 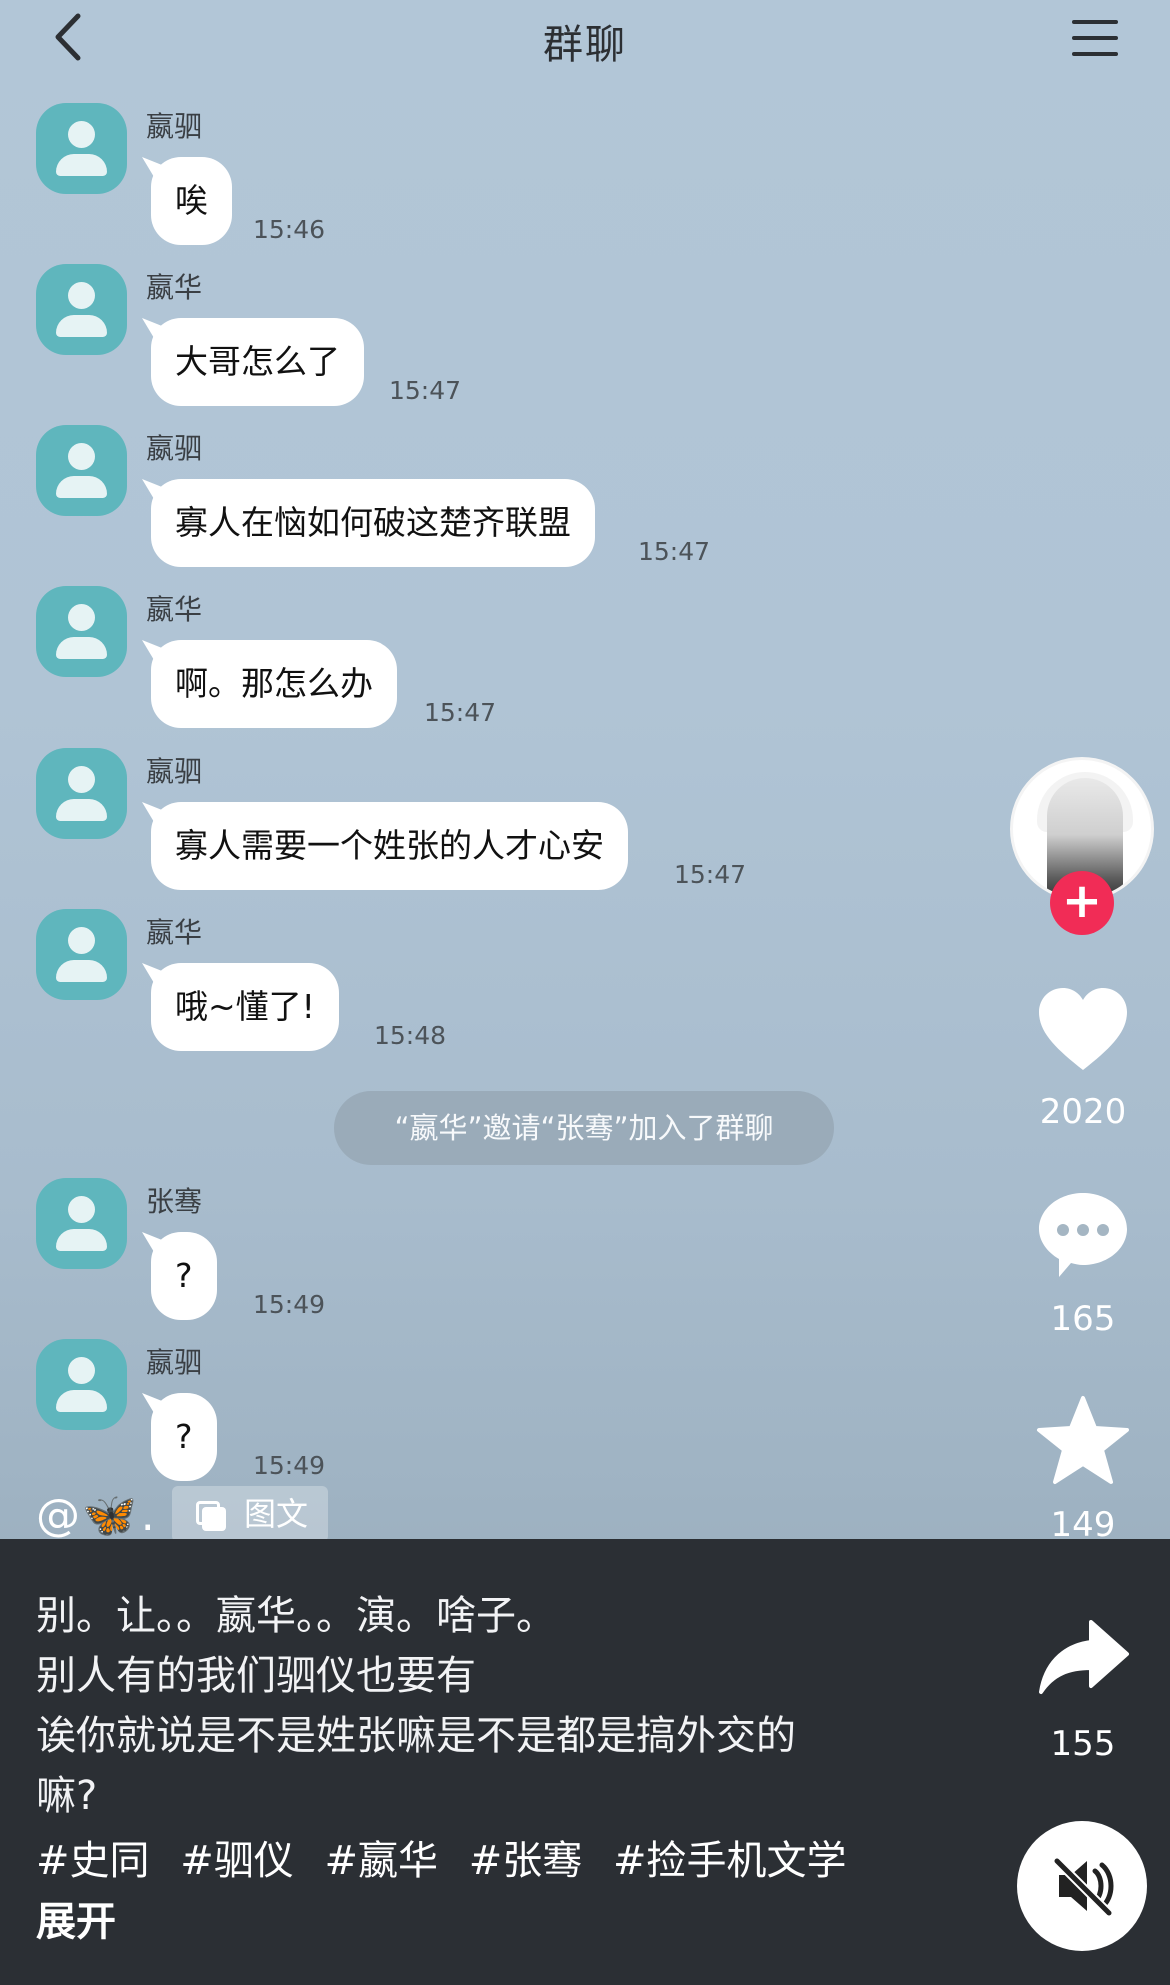 What do you see at coordinates (1082, 903) in the screenshot?
I see `plus-icon: +` at bounding box center [1082, 903].